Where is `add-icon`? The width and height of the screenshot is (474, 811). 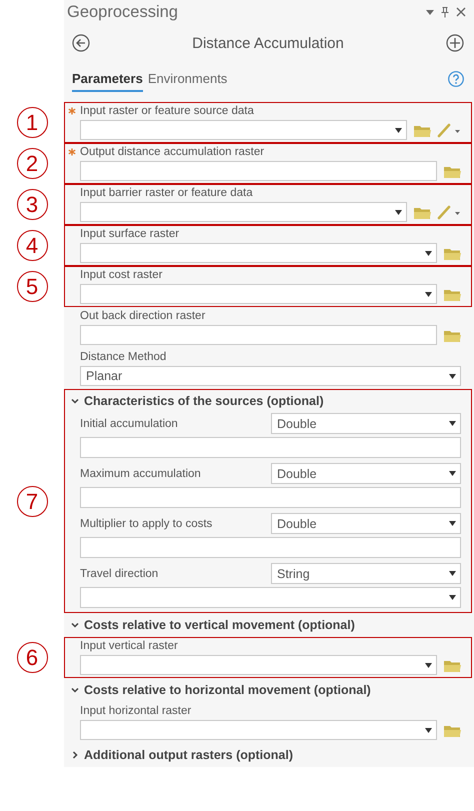 add-icon is located at coordinates (455, 43).